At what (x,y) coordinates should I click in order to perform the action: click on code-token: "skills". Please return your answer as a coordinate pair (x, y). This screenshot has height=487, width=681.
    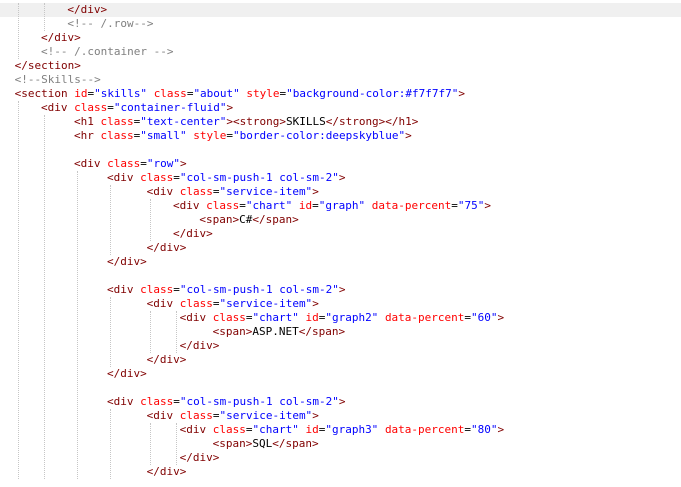
    Looking at the image, I should click on (124, 93).